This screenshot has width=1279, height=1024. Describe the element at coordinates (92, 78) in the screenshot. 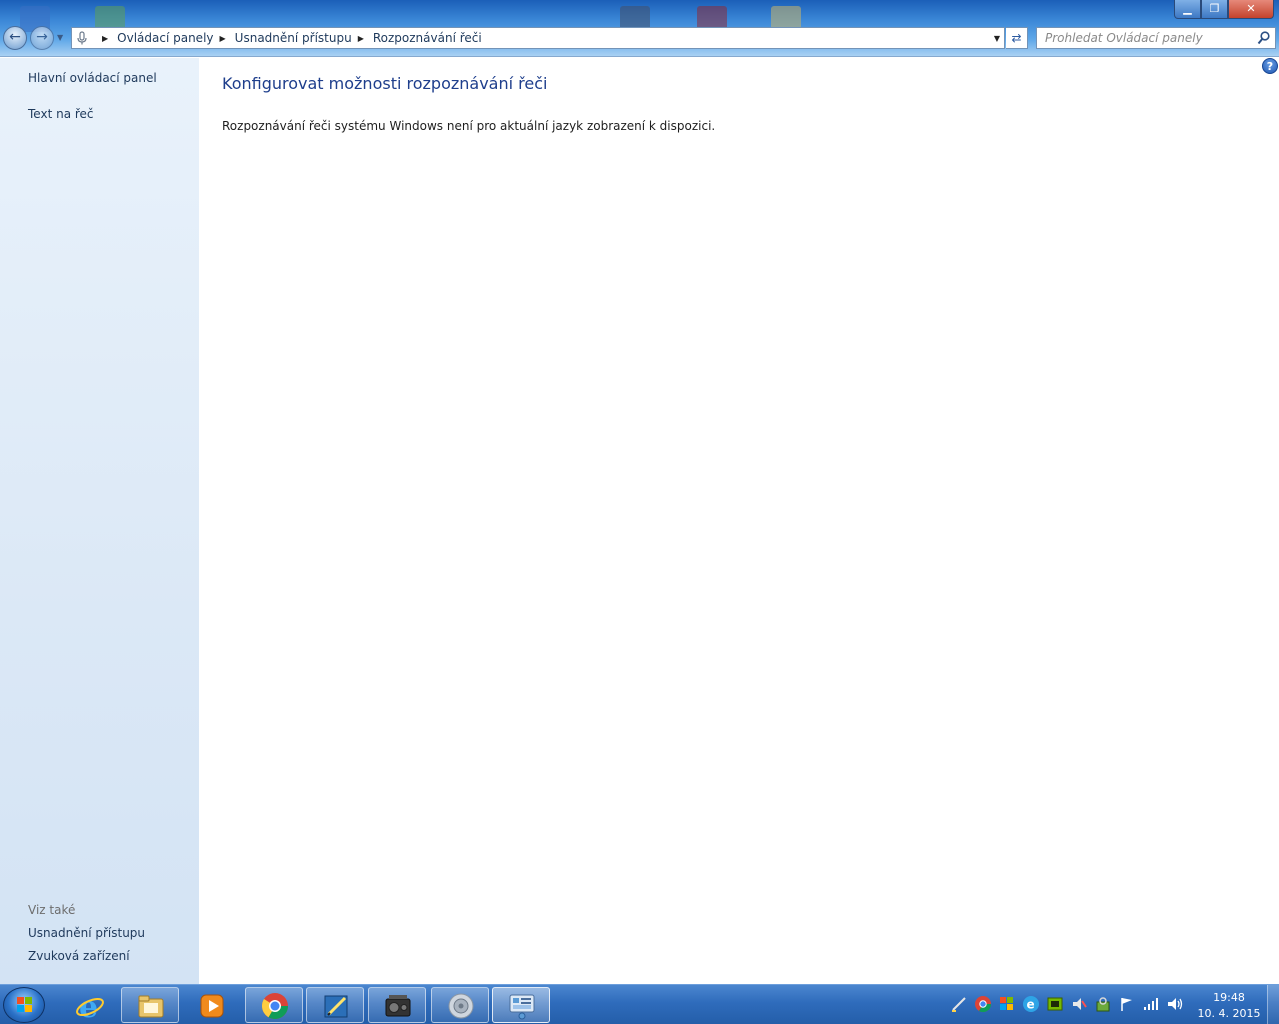

I see `sidebar-link-control-panel-home: Hlavní ovládací panel` at that location.